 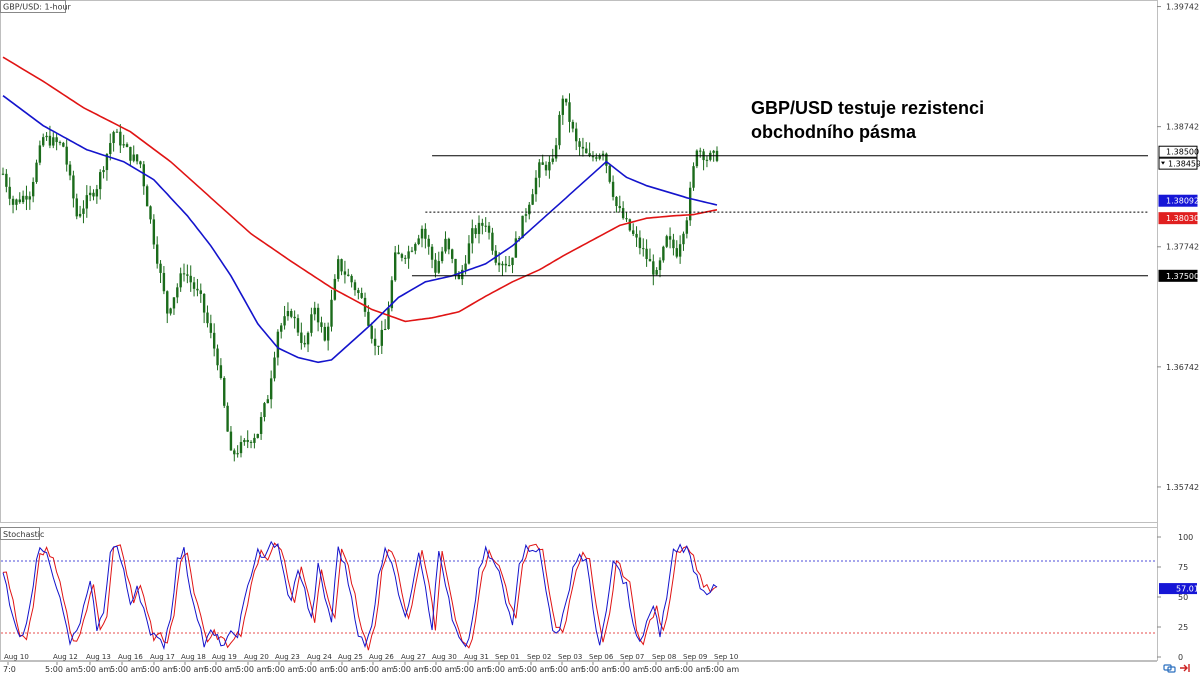 What do you see at coordinates (1169, 668) in the screenshot?
I see `sync-icon` at bounding box center [1169, 668].